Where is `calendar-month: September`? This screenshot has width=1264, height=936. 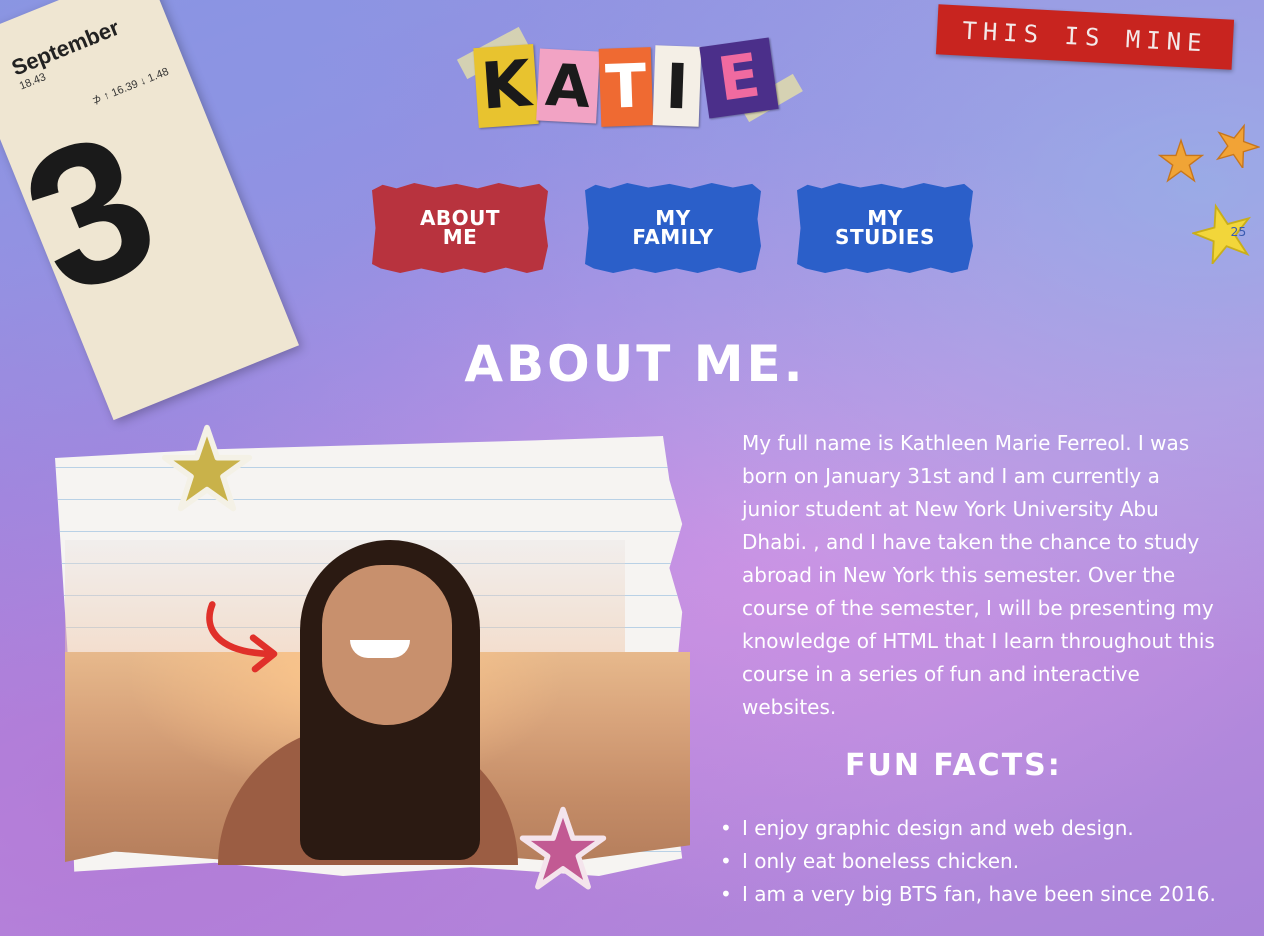
calendar-month: September is located at coordinates (65, 47).